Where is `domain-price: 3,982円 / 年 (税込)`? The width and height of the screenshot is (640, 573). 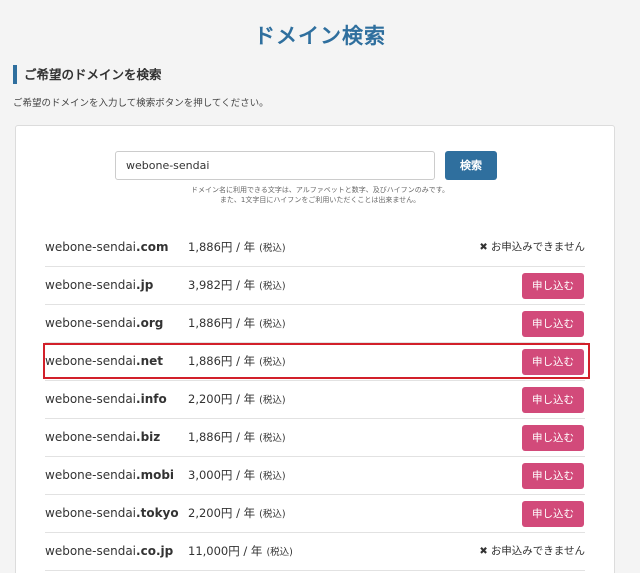
domain-price: 3,982円 / 年 (税込) is located at coordinates (237, 286).